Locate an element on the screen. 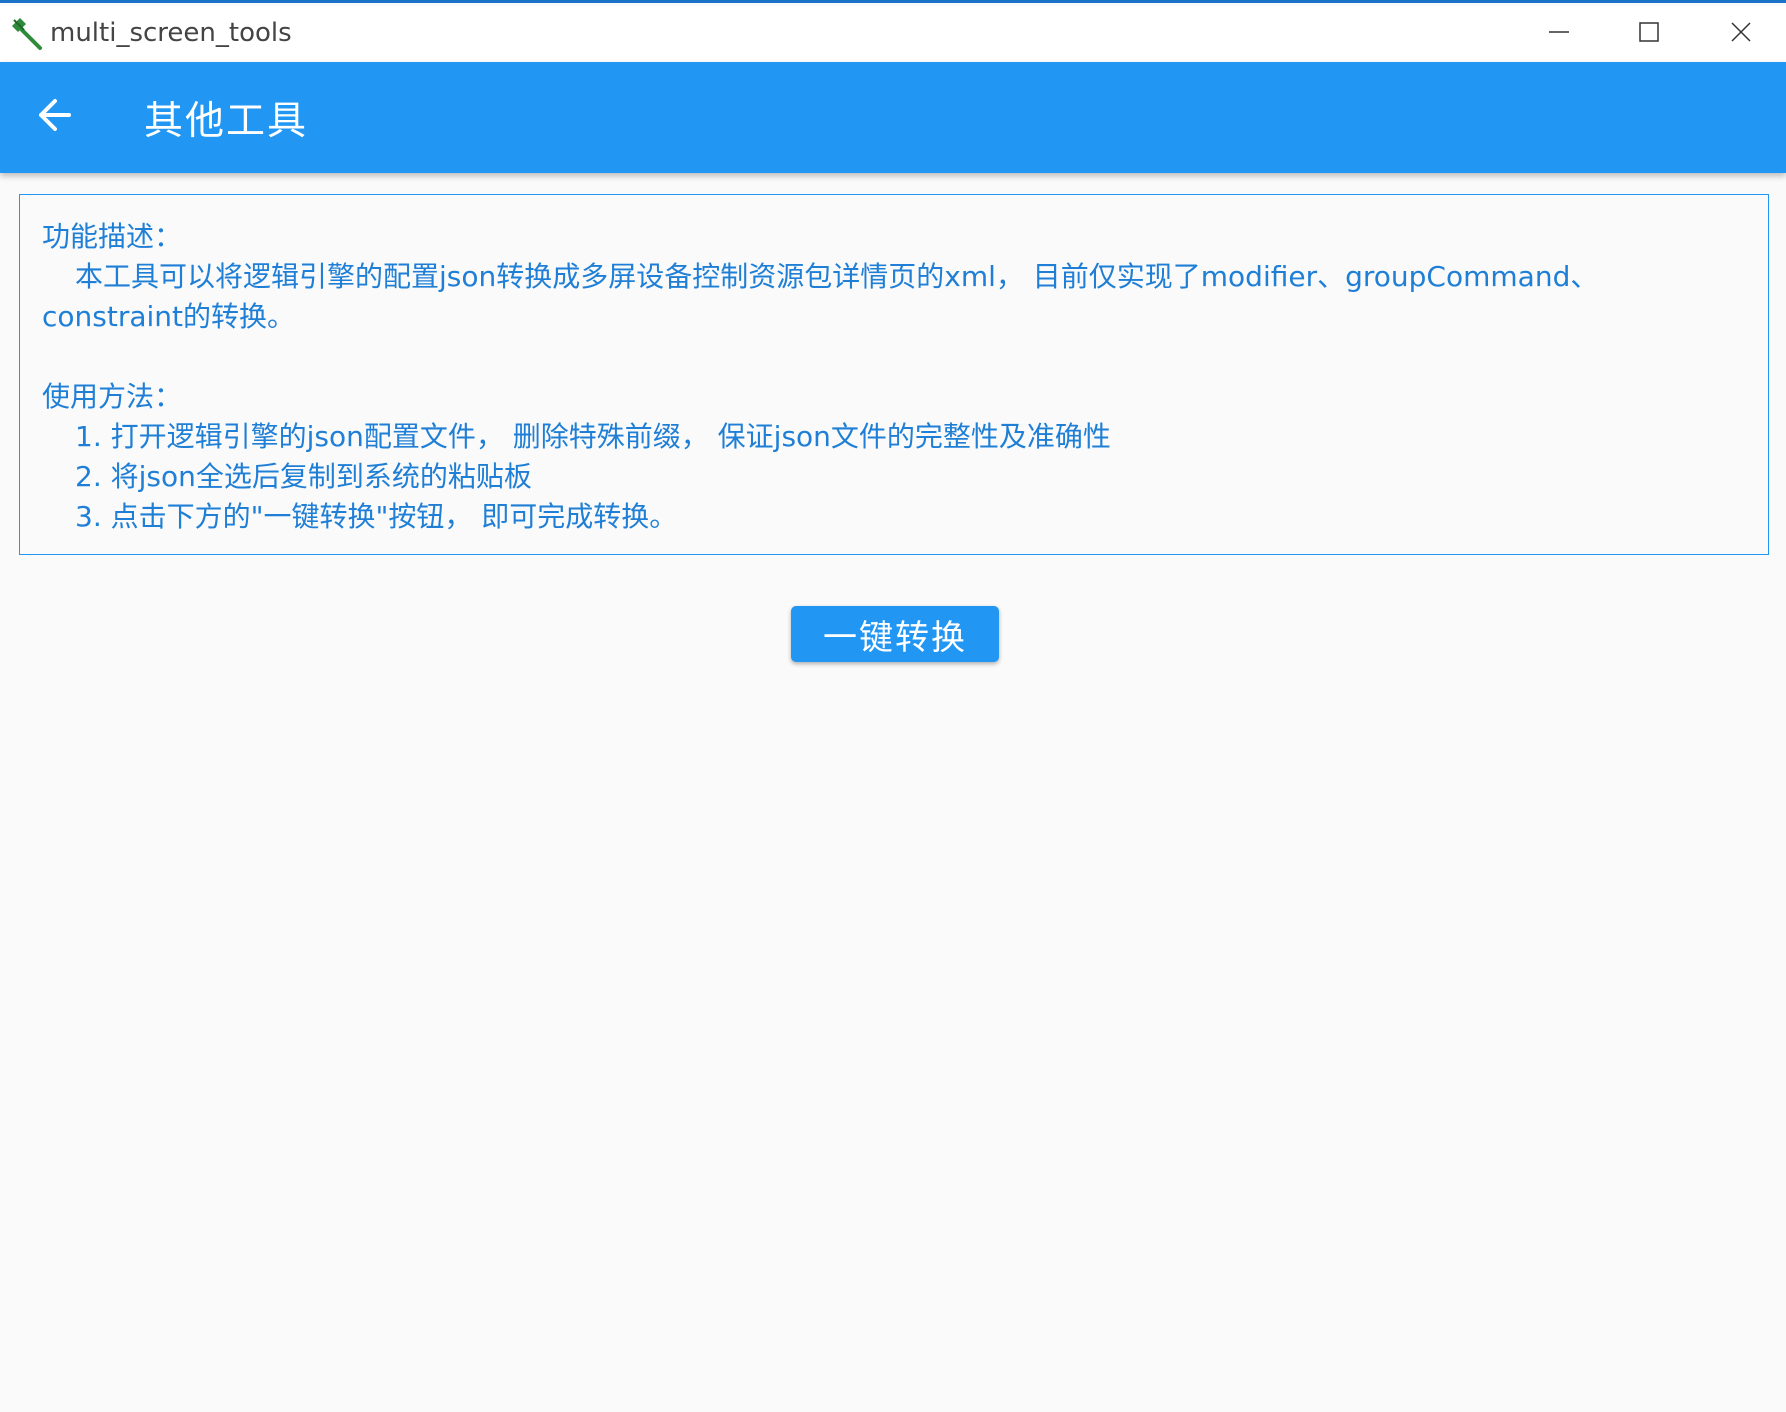 The image size is (1786, 1412). function-text-line2: constraint的转换。 is located at coordinates (169, 316).